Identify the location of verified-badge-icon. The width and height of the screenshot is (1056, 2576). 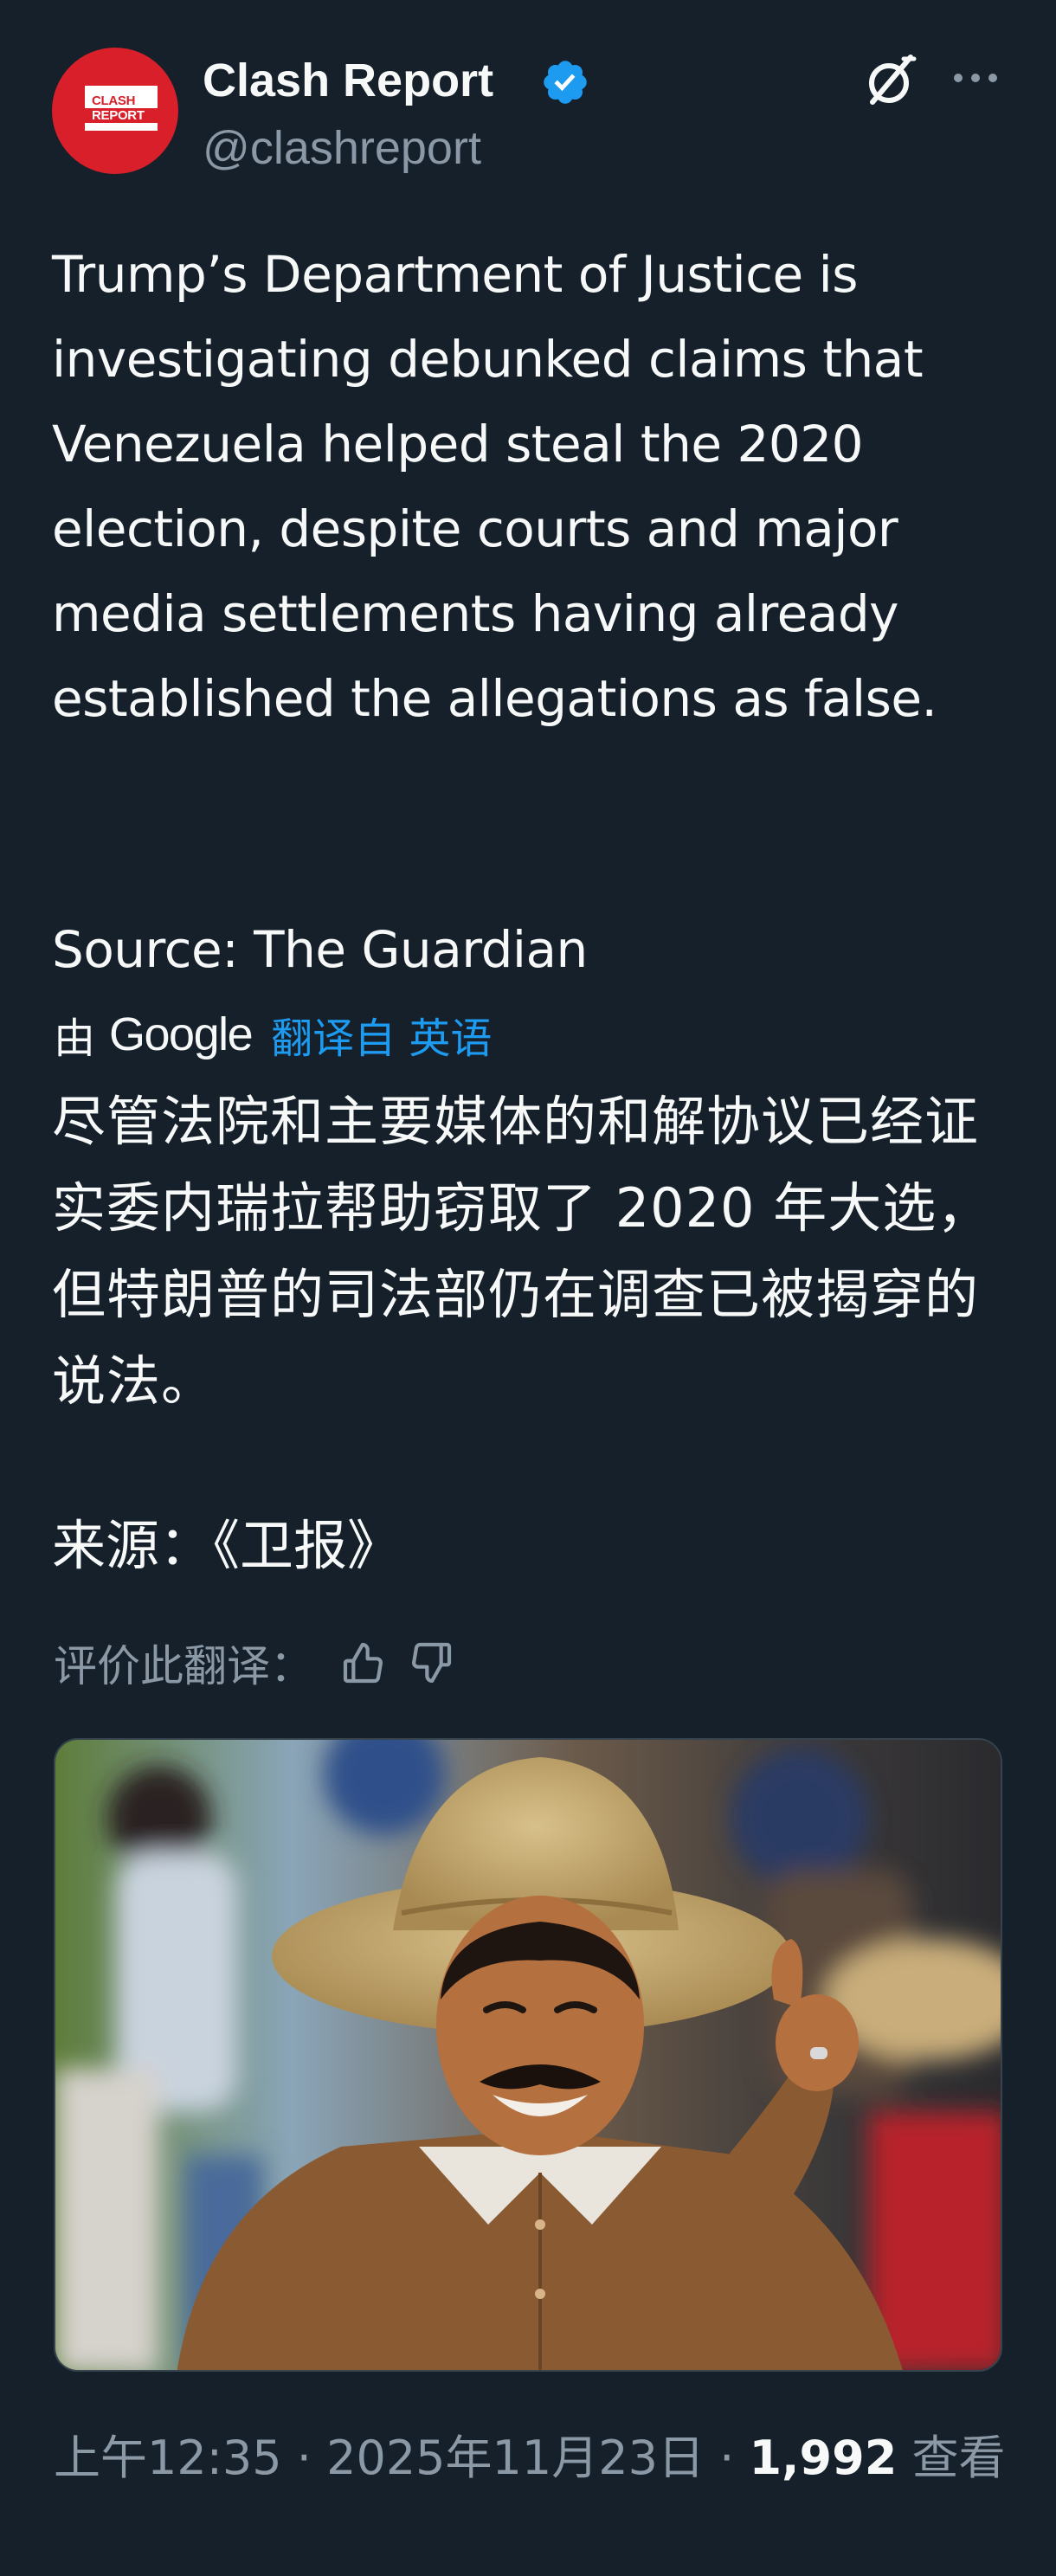
(565, 82).